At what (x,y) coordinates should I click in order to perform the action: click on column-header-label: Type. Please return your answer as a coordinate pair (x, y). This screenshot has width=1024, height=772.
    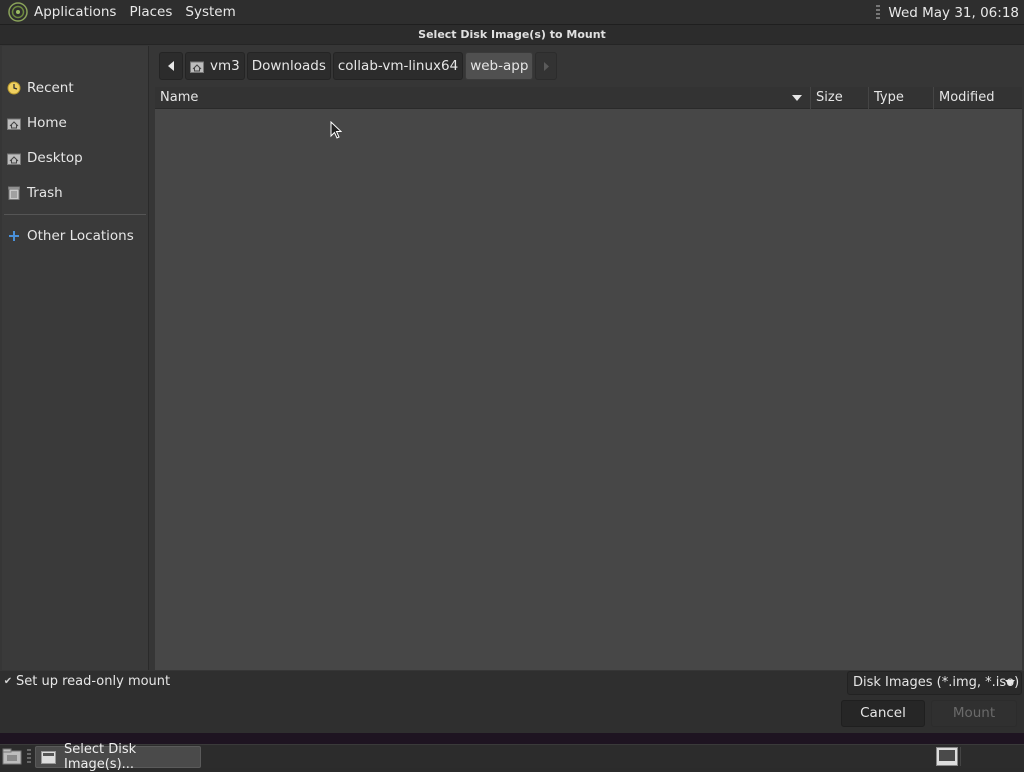
    Looking at the image, I should click on (889, 97).